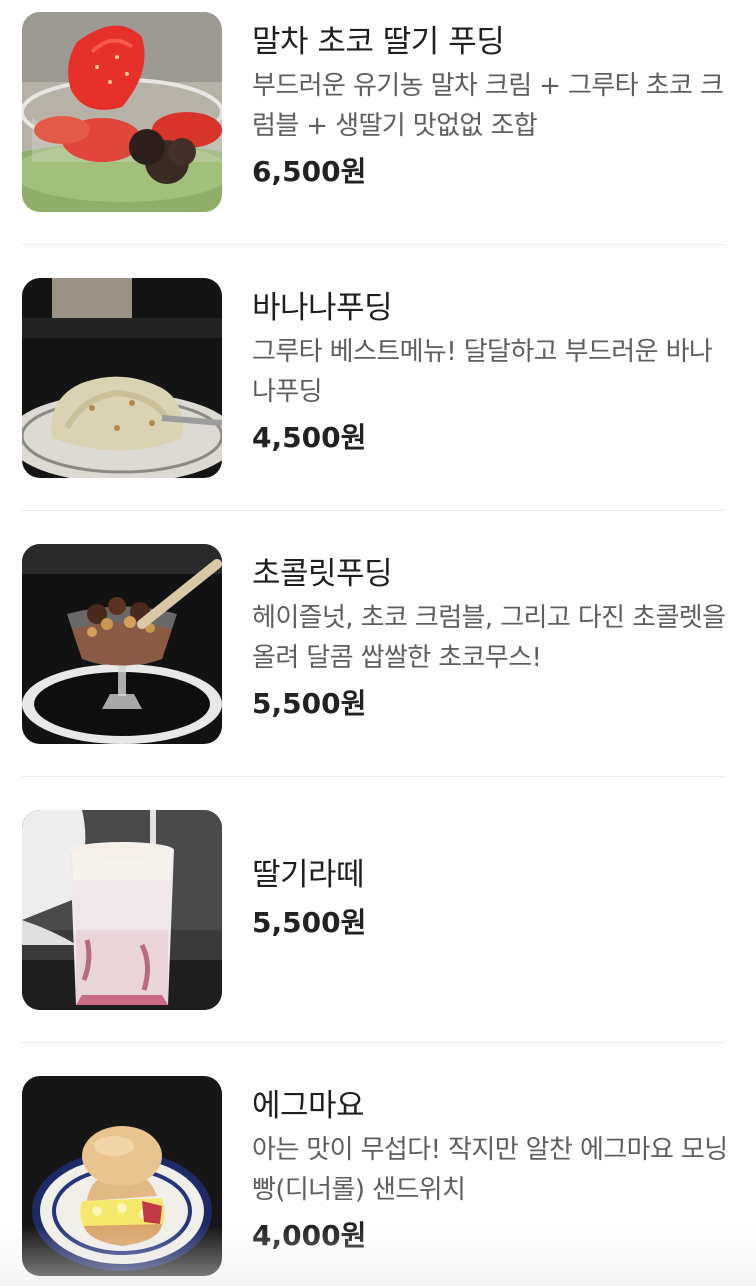 The image size is (756, 1286). I want to click on menu-item-price: 4,000원, so click(309, 1235).